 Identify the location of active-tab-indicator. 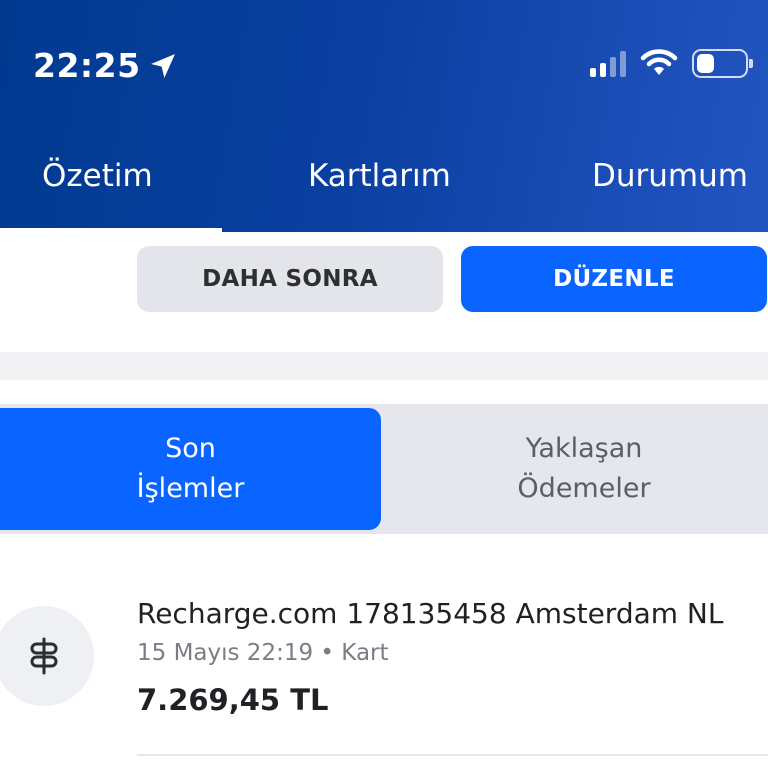
(111, 230).